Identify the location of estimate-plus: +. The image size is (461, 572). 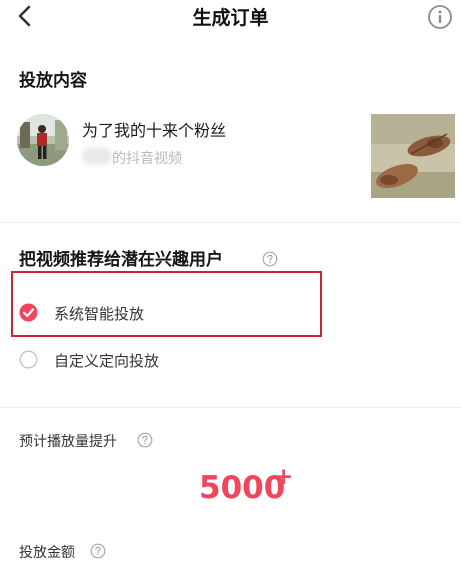
(284, 477).